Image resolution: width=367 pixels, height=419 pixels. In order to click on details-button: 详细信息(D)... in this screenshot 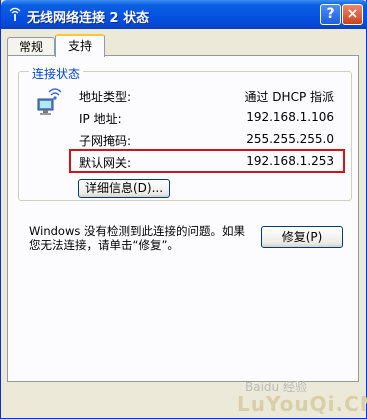, I will do `click(124, 188)`.